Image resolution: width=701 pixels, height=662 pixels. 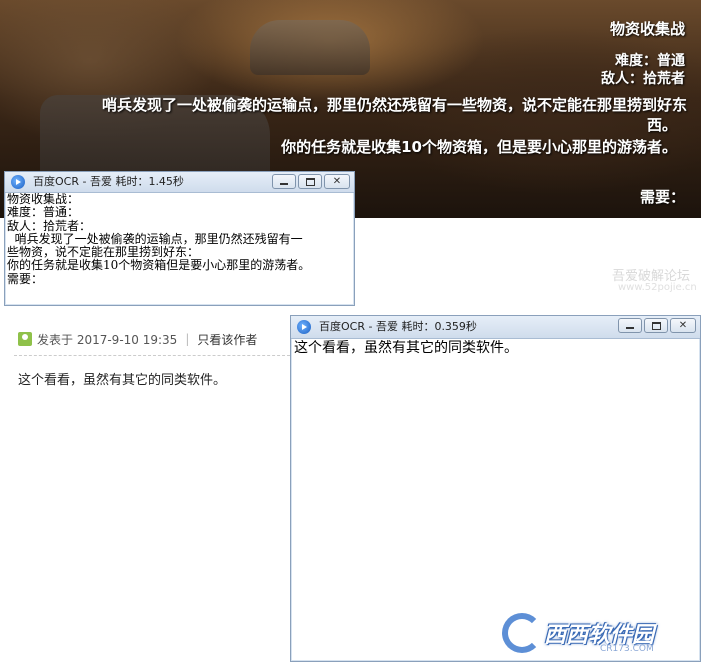 I want to click on site-logo: 西西软件园 CR173.COM, so click(x=592, y=633).